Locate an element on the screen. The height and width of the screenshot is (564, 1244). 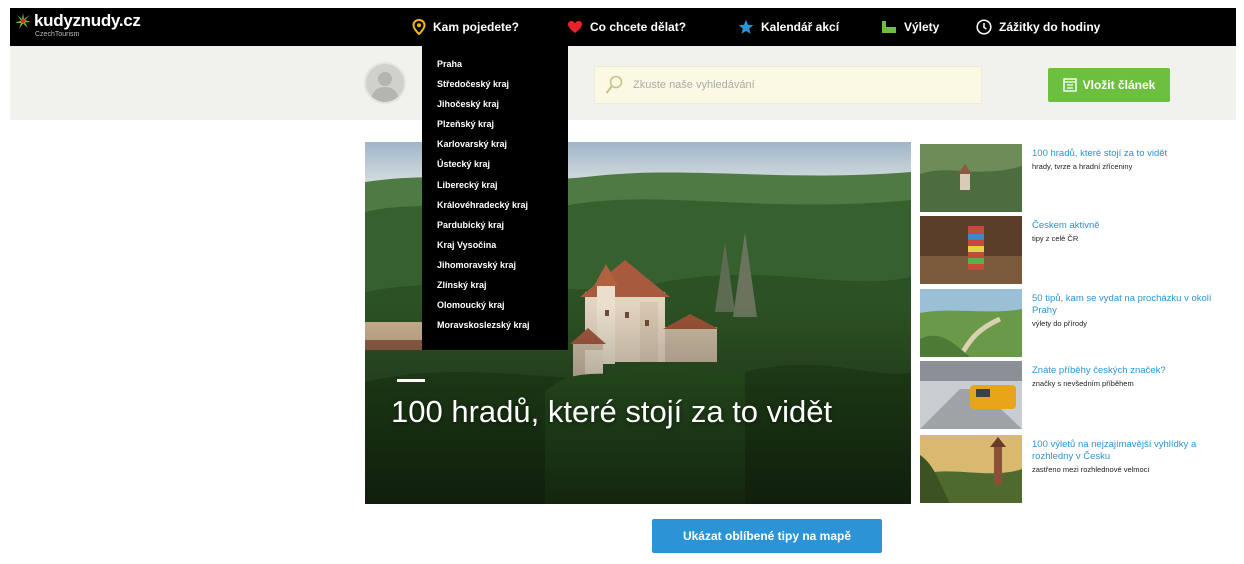
dropdown-item-plzensky: Plzeňský kraj is located at coordinates (502, 124).